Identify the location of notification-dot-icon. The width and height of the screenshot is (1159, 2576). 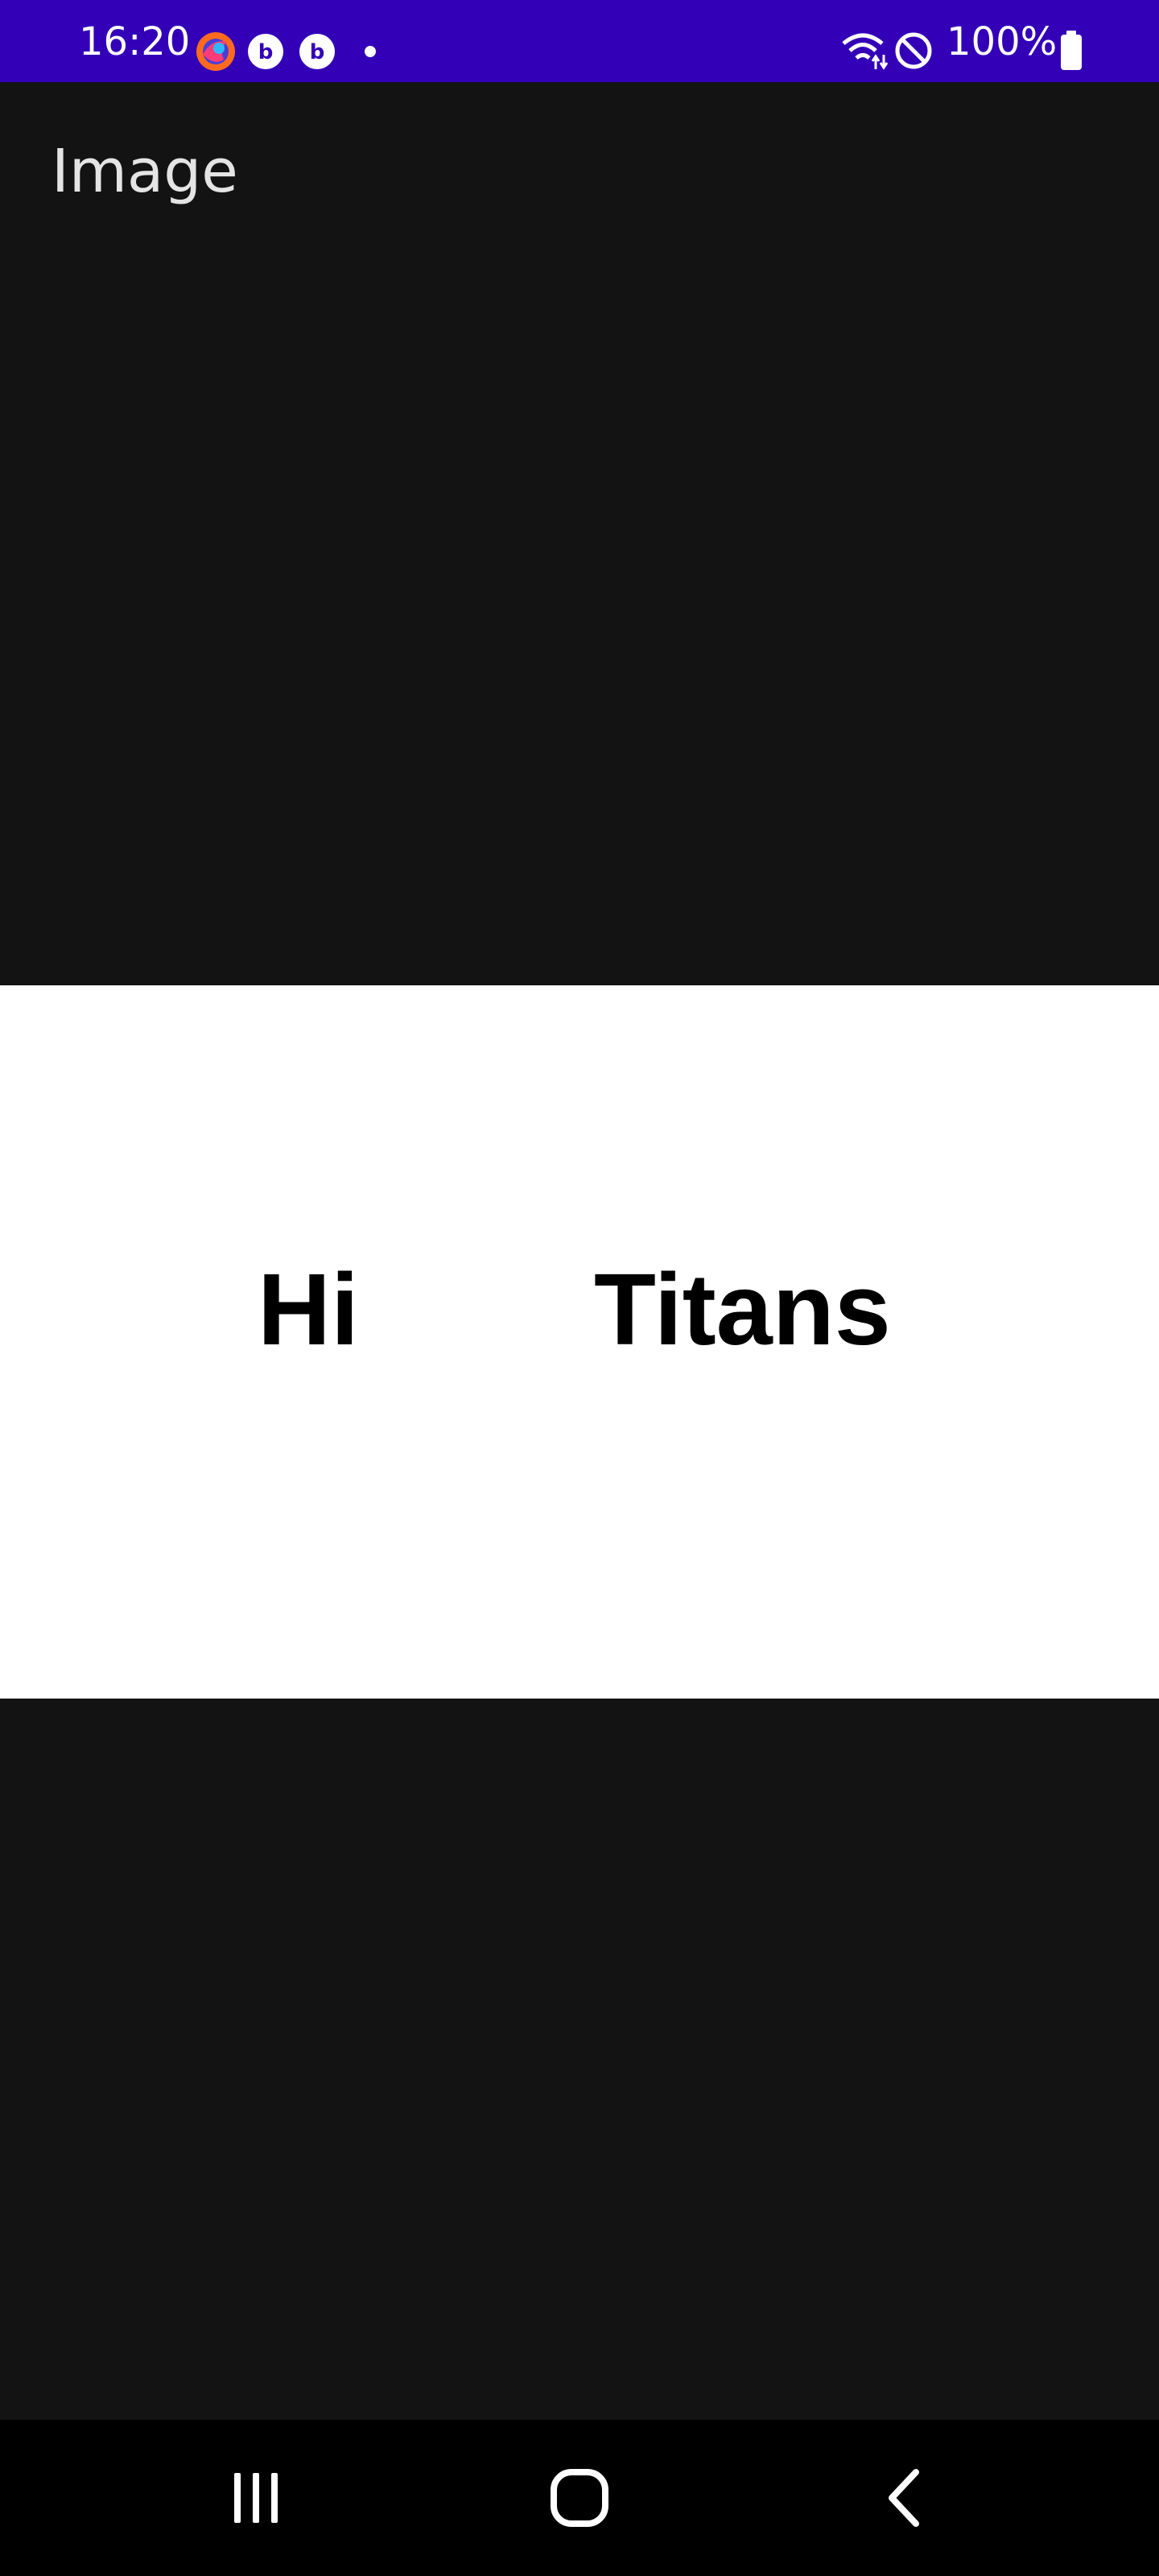
(370, 51).